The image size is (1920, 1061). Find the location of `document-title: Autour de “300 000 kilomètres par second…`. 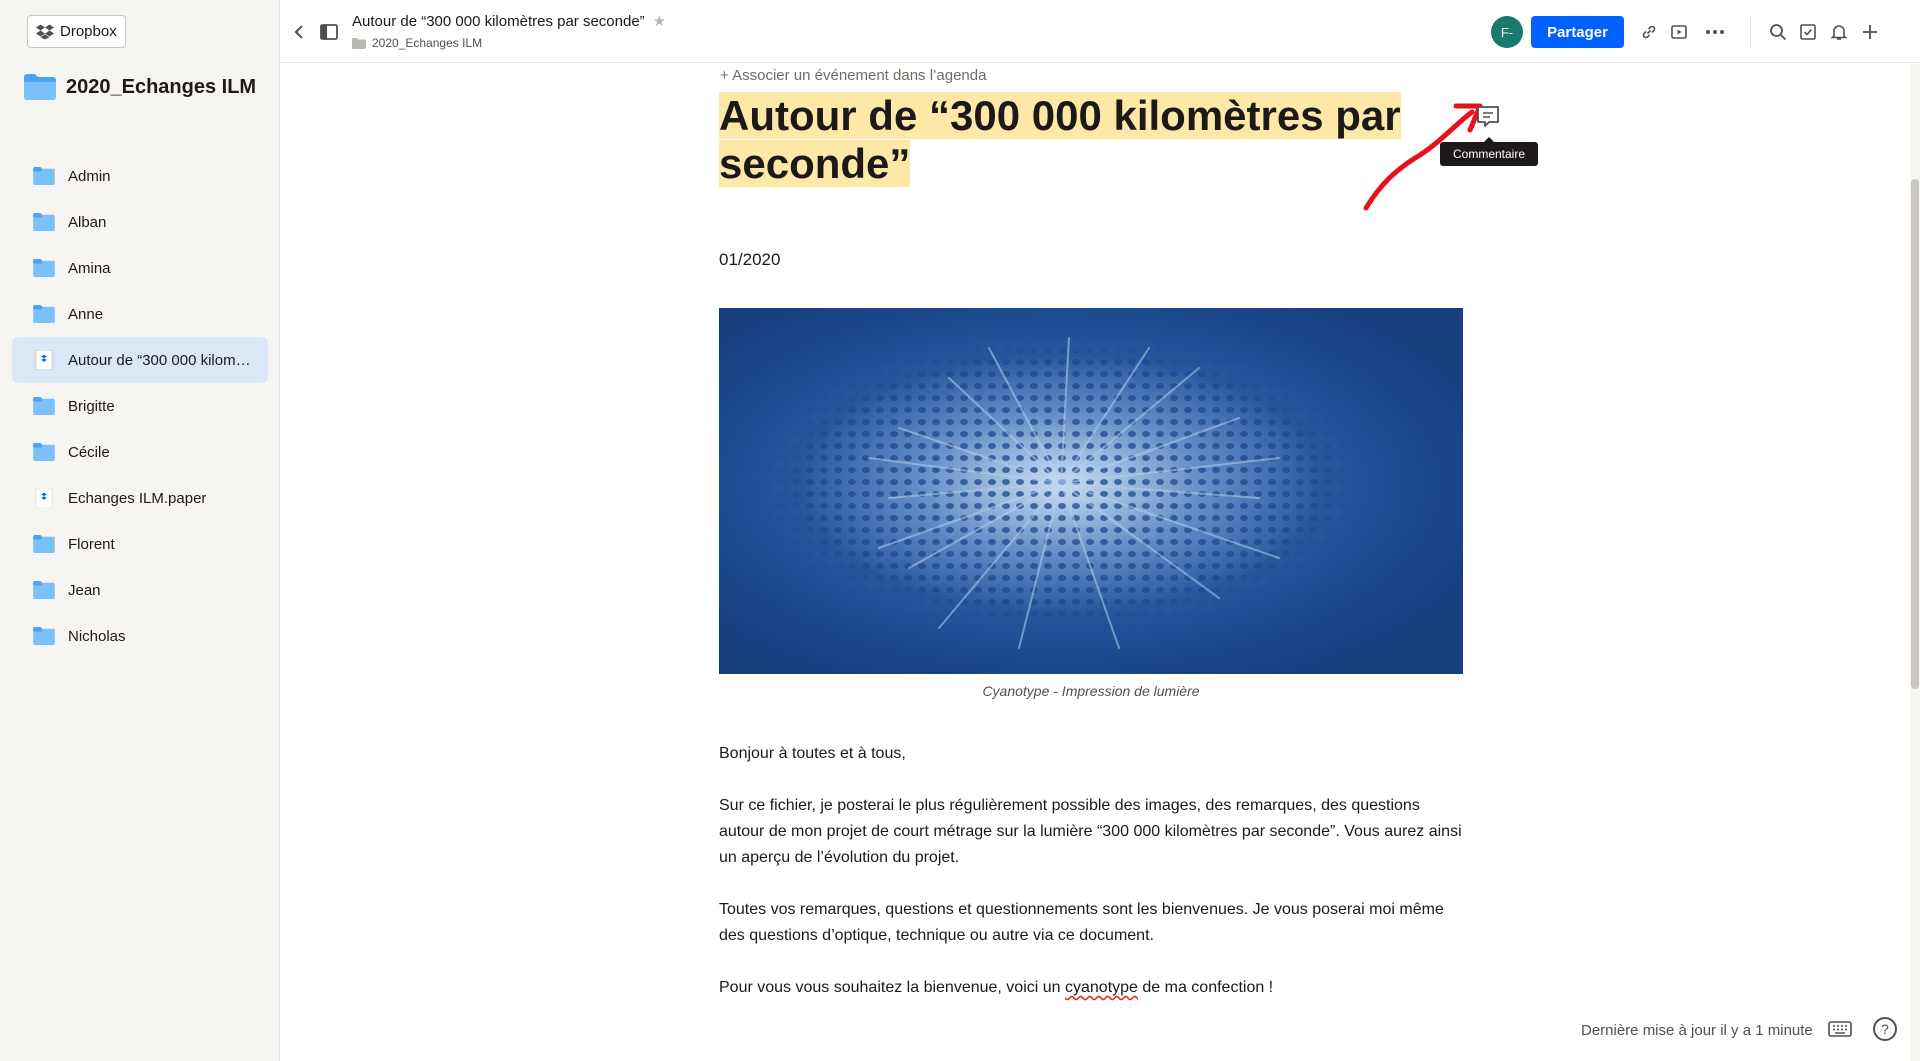

document-title: Autour de “300 000 kilomètres par second… is located at coordinates (498, 21).